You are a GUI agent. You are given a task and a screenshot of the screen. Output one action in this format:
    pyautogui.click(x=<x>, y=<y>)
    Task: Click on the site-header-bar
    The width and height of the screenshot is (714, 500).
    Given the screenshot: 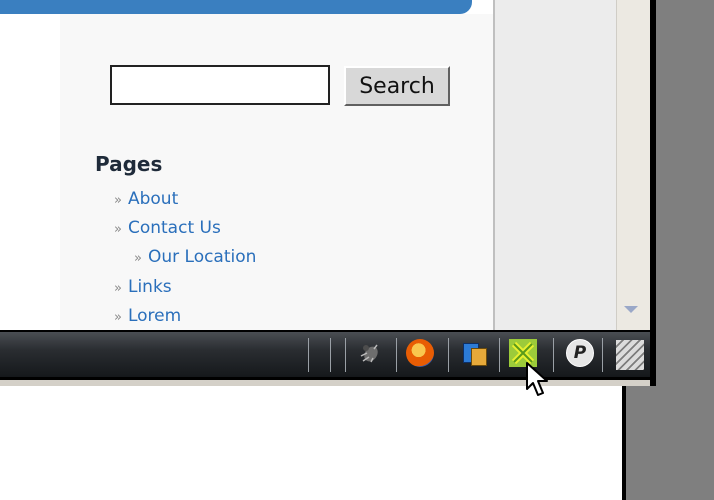 What is the action you would take?
    pyautogui.click(x=236, y=7)
    